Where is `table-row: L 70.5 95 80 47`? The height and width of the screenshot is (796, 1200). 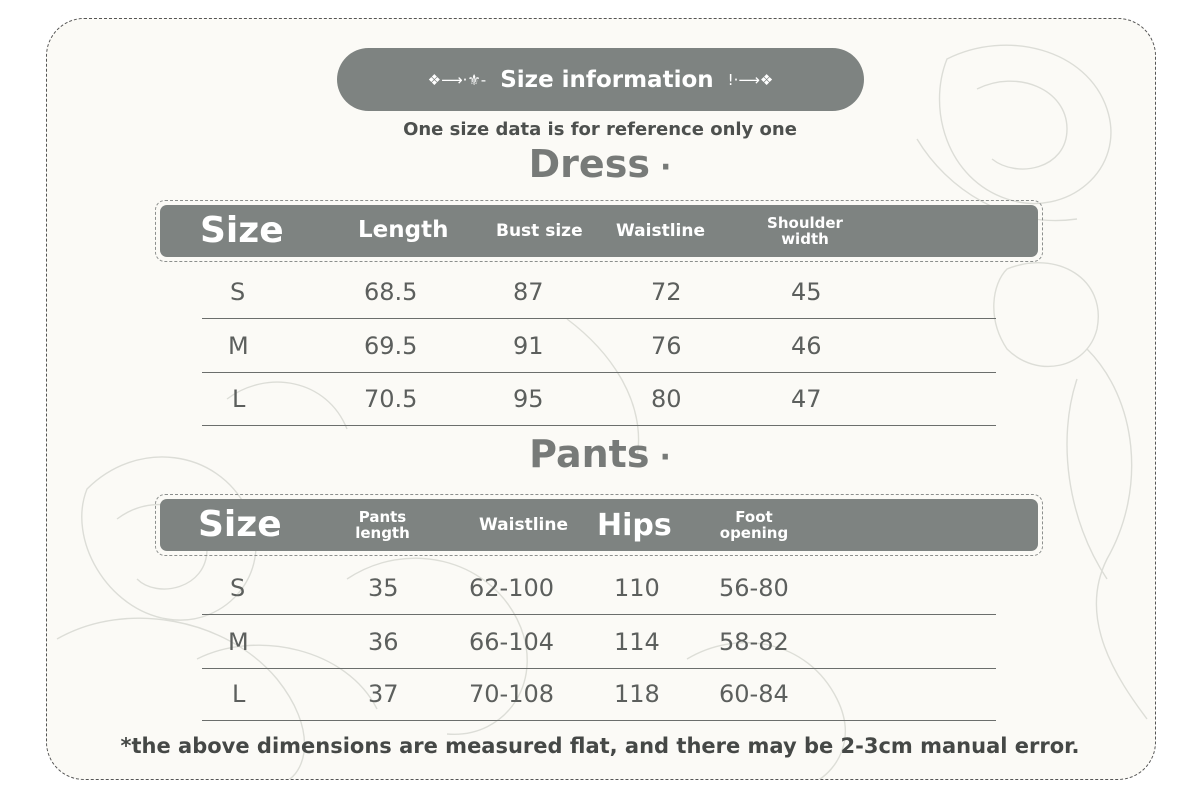 table-row: L 70.5 95 80 47 is located at coordinates (599, 399).